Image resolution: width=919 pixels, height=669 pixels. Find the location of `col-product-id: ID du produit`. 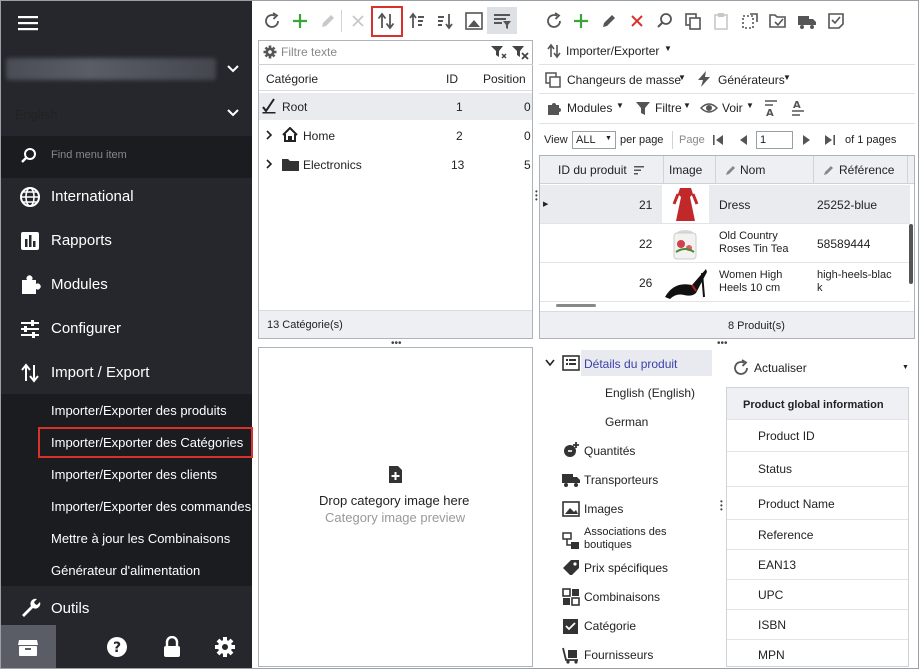

col-product-id: ID du produit is located at coordinates (592, 170).